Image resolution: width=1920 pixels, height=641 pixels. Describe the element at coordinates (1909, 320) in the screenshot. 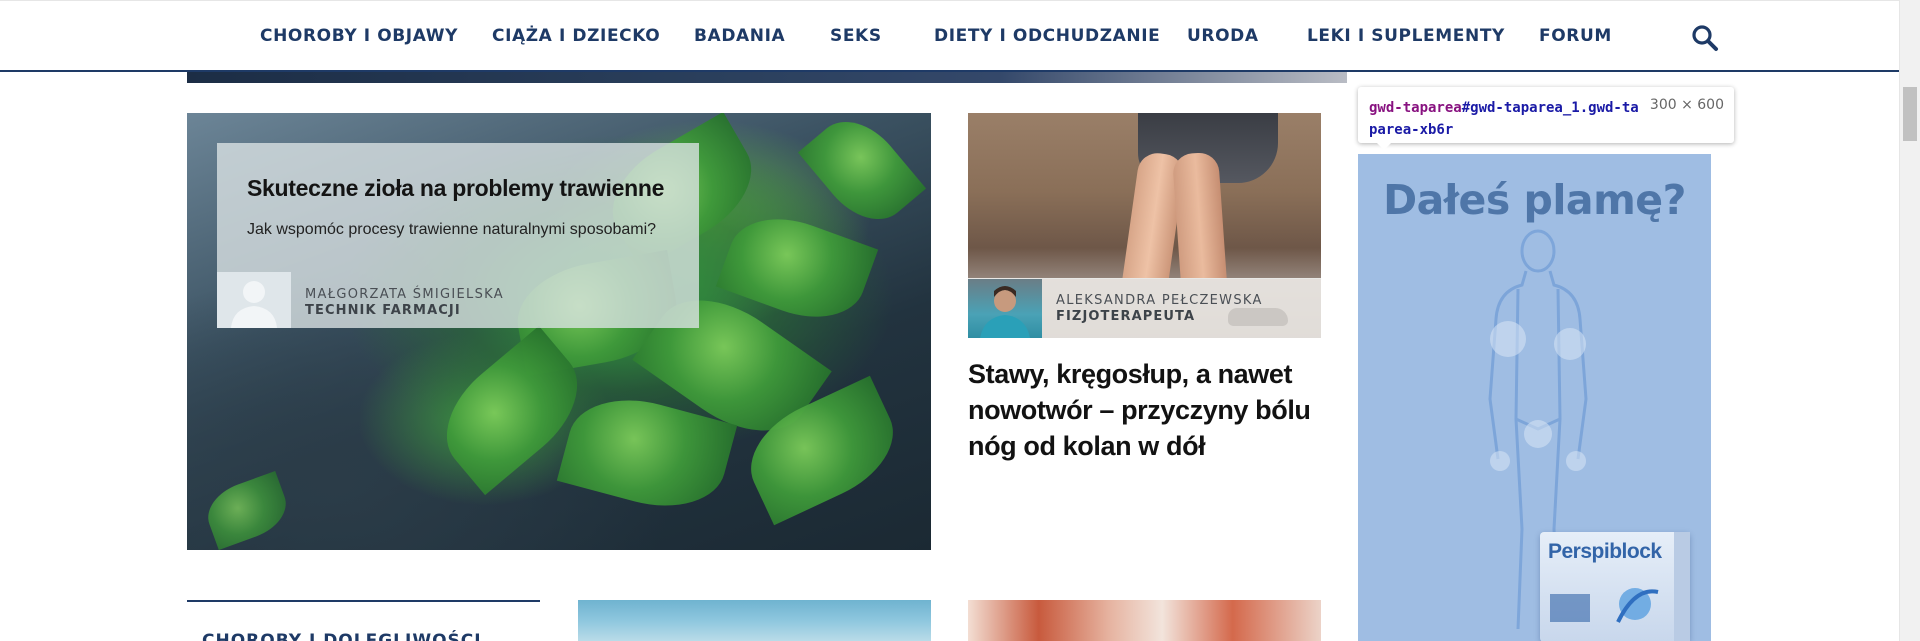

I see `vertical-scrollbar` at that location.